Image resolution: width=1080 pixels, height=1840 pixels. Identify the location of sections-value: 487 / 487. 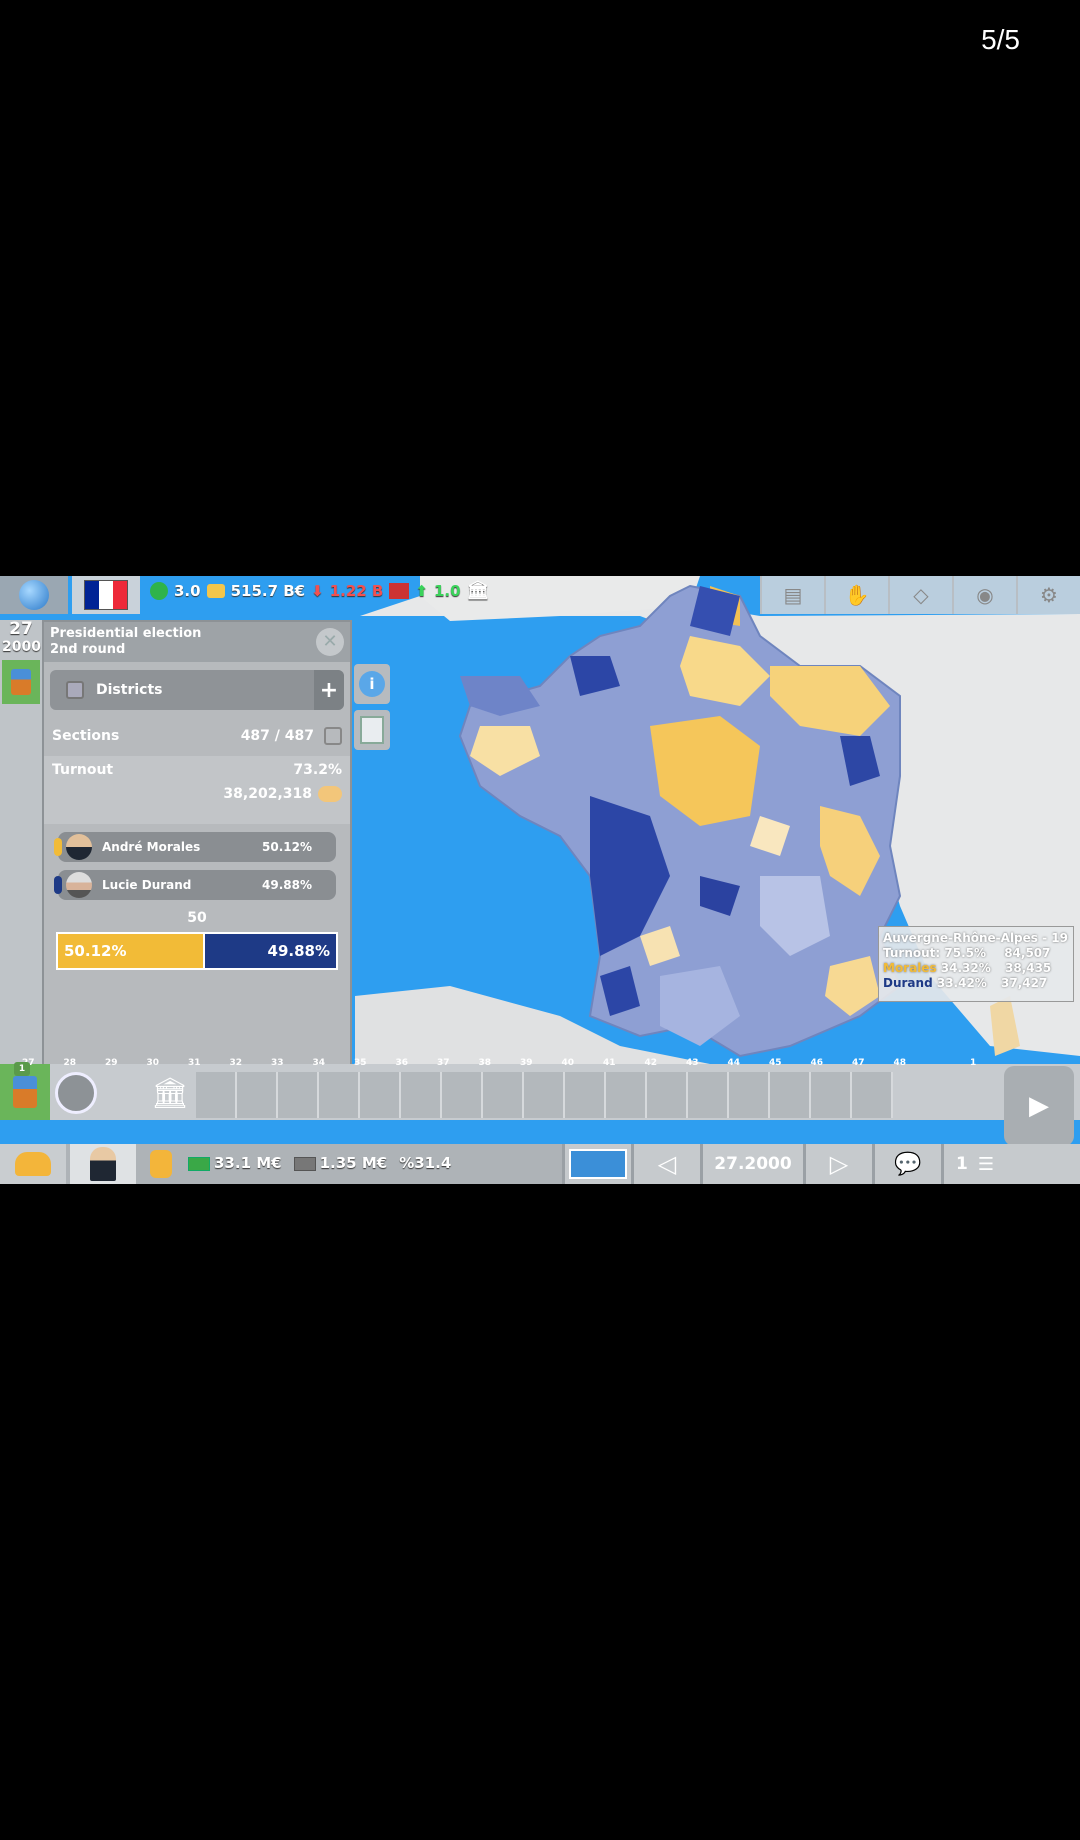
(277, 736).